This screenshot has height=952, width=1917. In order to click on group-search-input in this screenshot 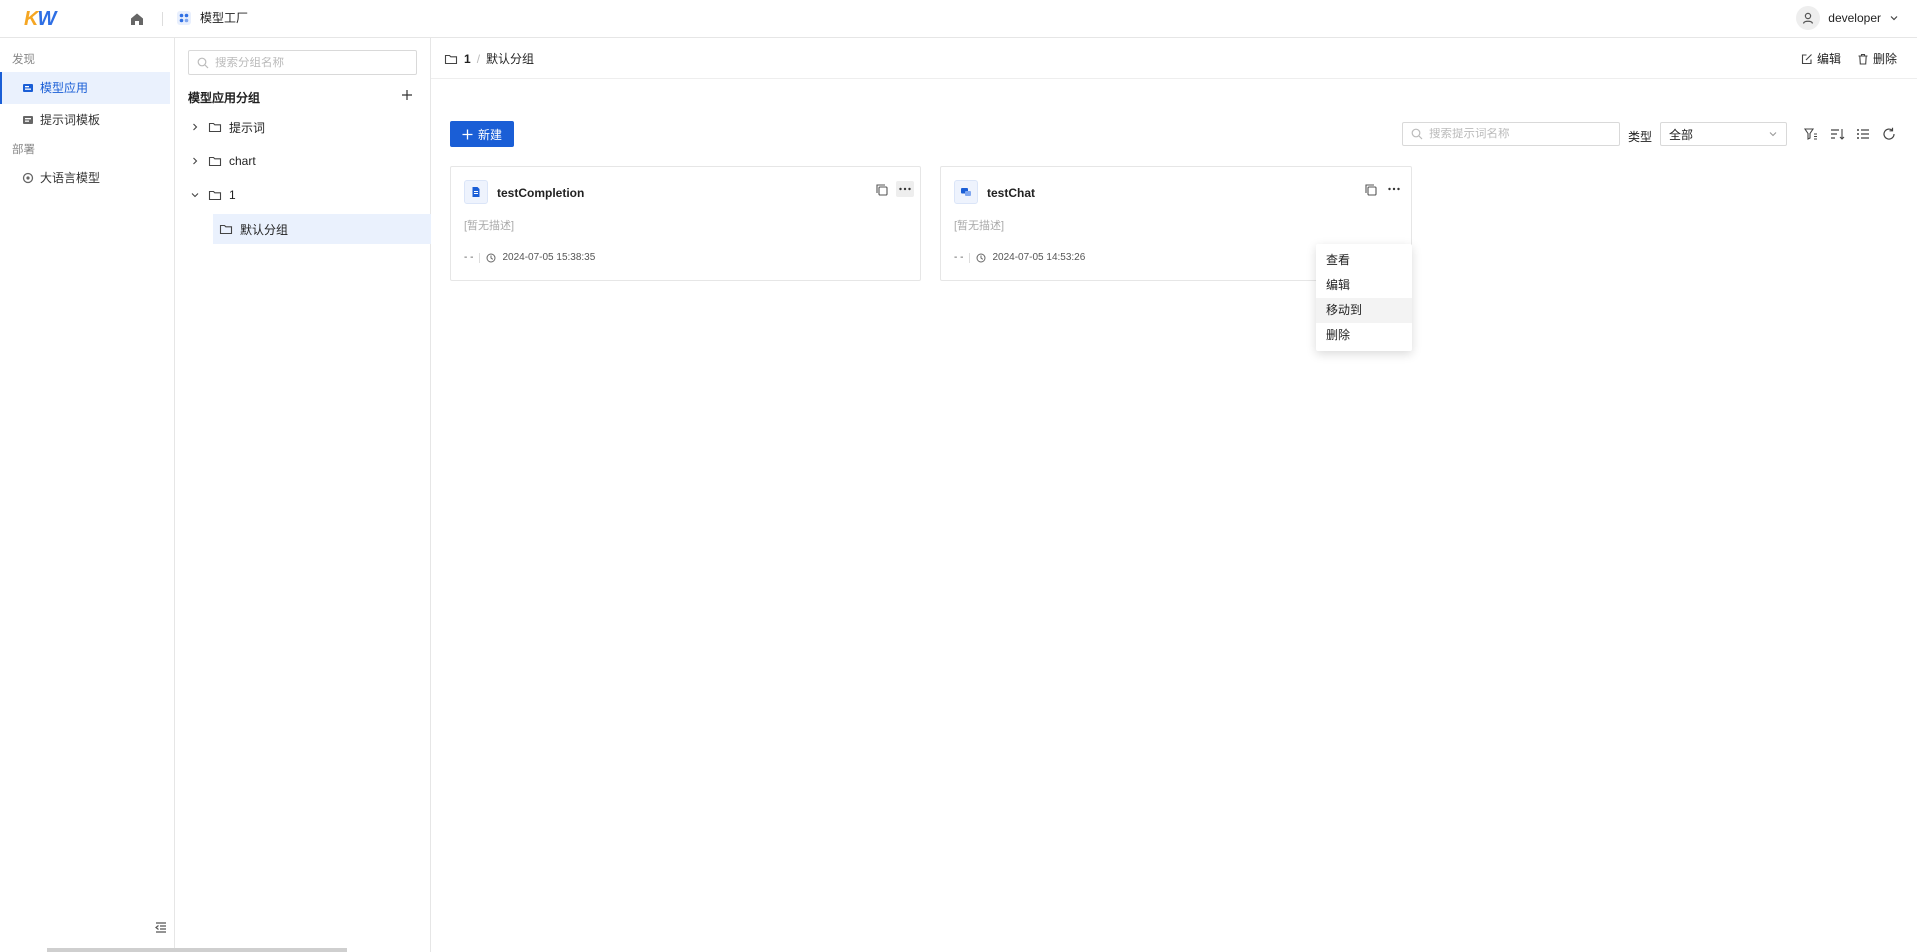, I will do `click(310, 62)`.